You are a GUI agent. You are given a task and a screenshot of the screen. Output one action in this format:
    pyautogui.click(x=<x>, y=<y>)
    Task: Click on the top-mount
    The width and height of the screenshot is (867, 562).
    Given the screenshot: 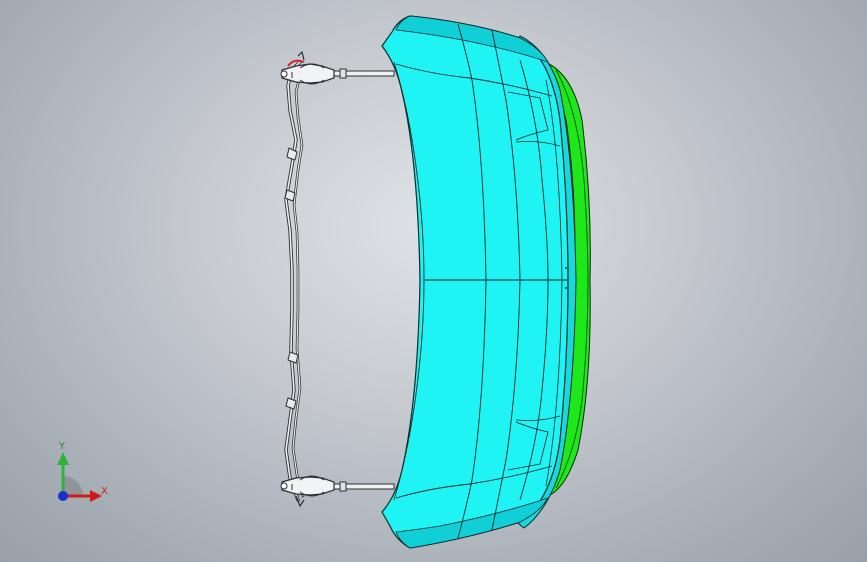 What is the action you would take?
    pyautogui.click(x=337, y=67)
    